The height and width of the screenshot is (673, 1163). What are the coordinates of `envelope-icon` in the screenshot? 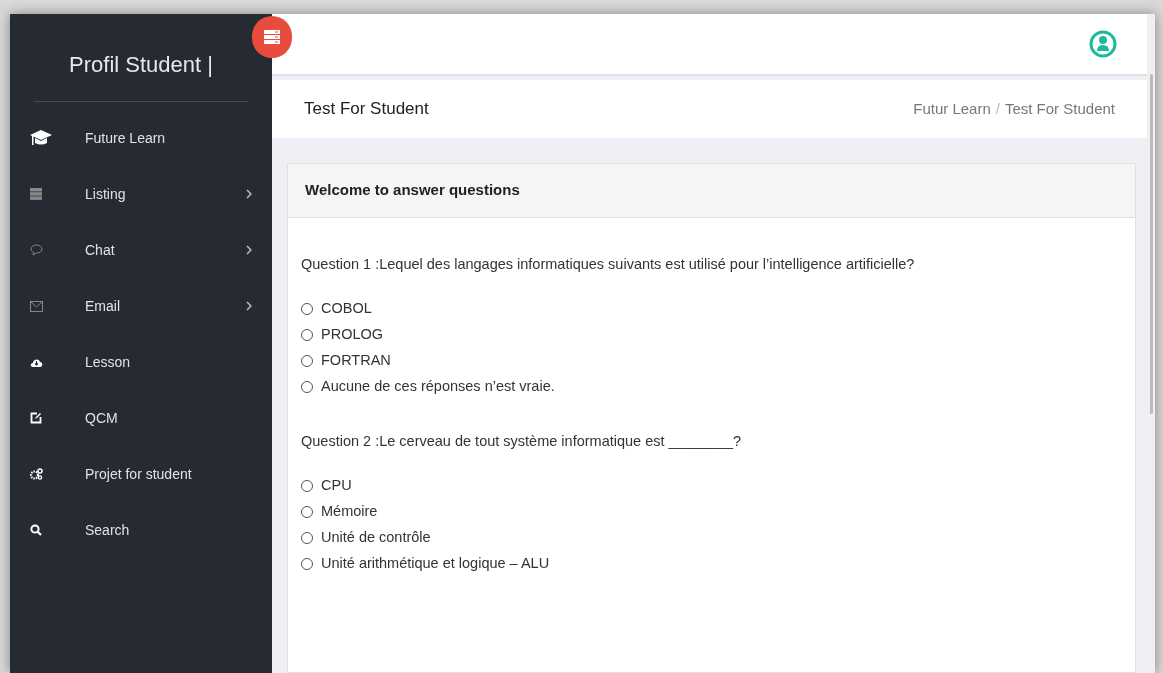 It's located at (36, 306).